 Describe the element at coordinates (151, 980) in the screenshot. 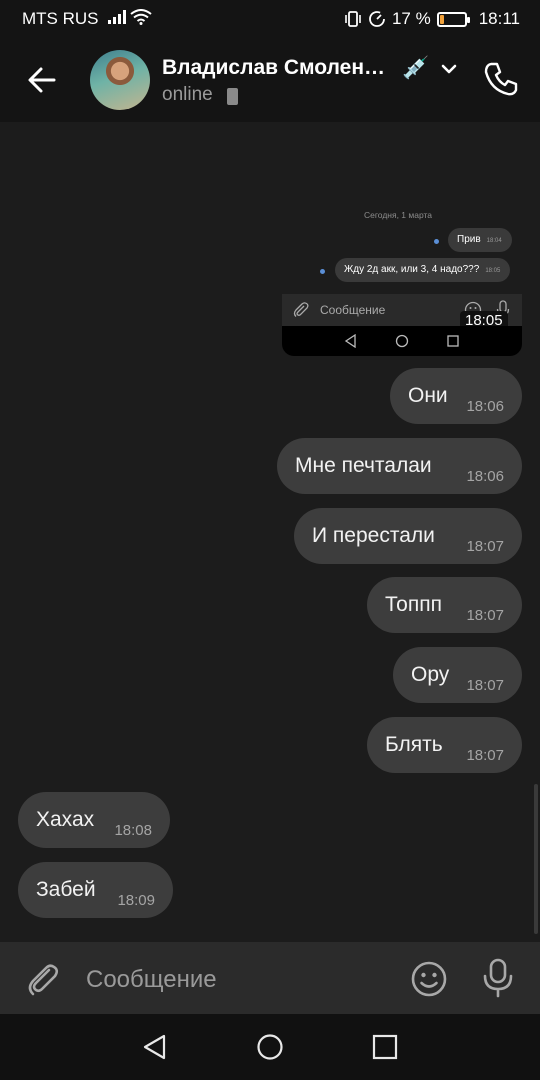

I see `message-input: Сообщение` at that location.